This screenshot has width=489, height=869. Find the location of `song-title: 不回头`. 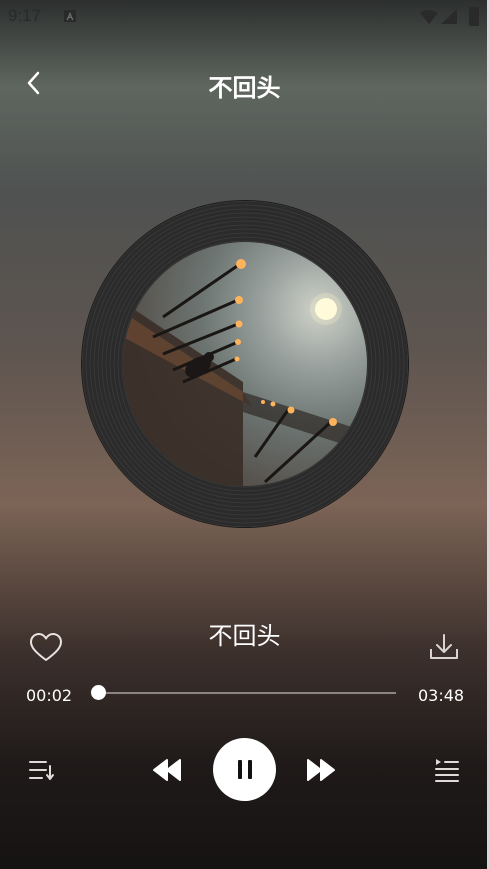

song-title: 不回头 is located at coordinates (244, 636).